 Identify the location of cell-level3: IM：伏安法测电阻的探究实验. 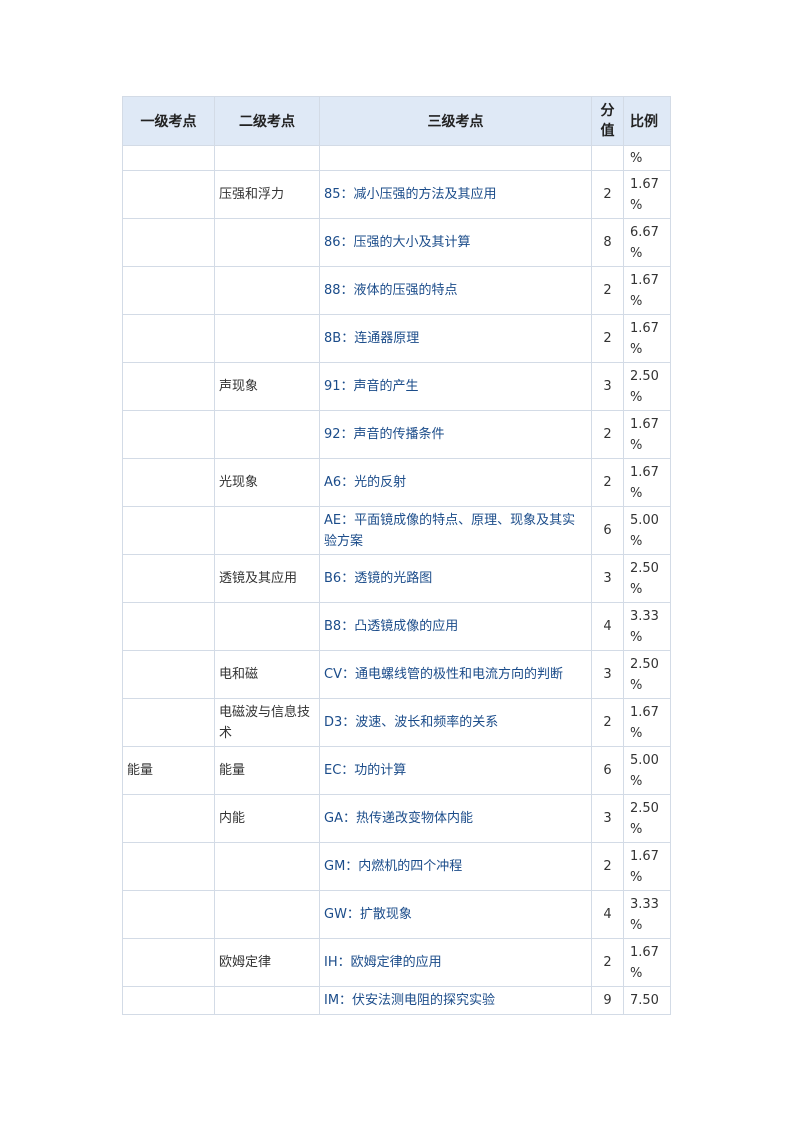
(455, 1000).